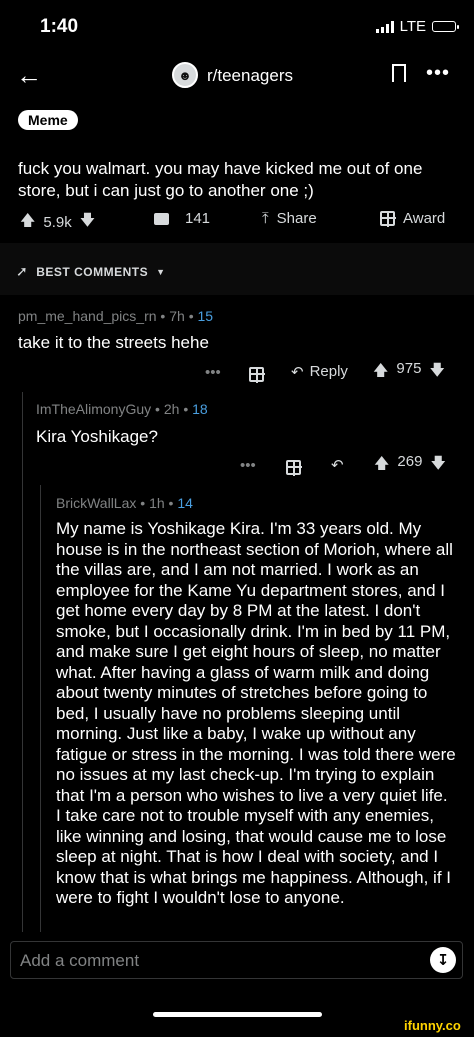 The image size is (474, 1037). Describe the element at coordinates (97, 436) in the screenshot. I see `comment-body: Kira Yoshikage?` at that location.